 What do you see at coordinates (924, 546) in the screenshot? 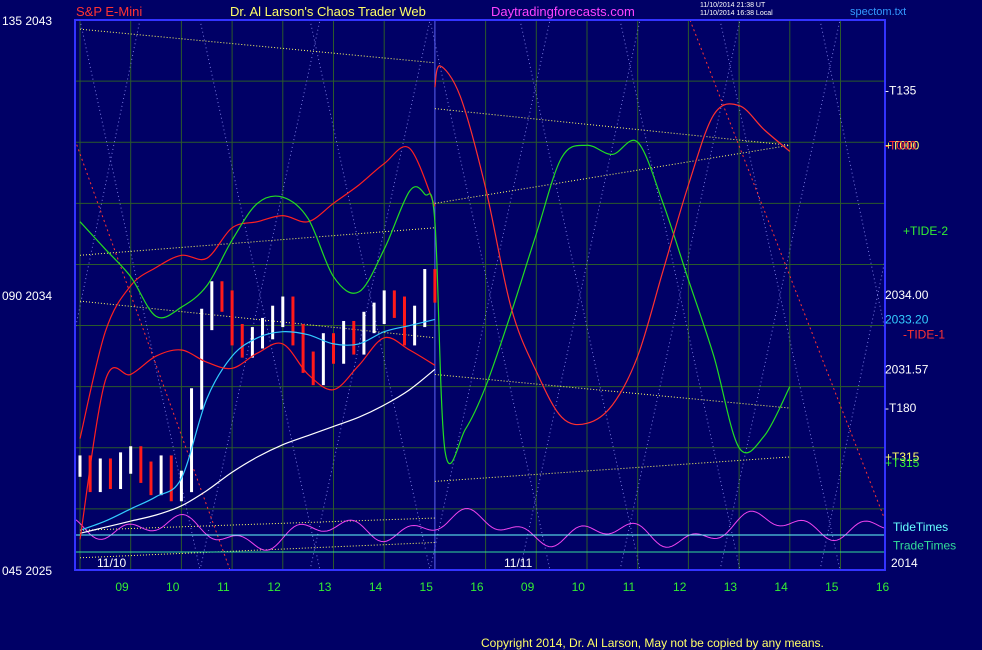
I see `line-label: TradeTimes` at bounding box center [924, 546].